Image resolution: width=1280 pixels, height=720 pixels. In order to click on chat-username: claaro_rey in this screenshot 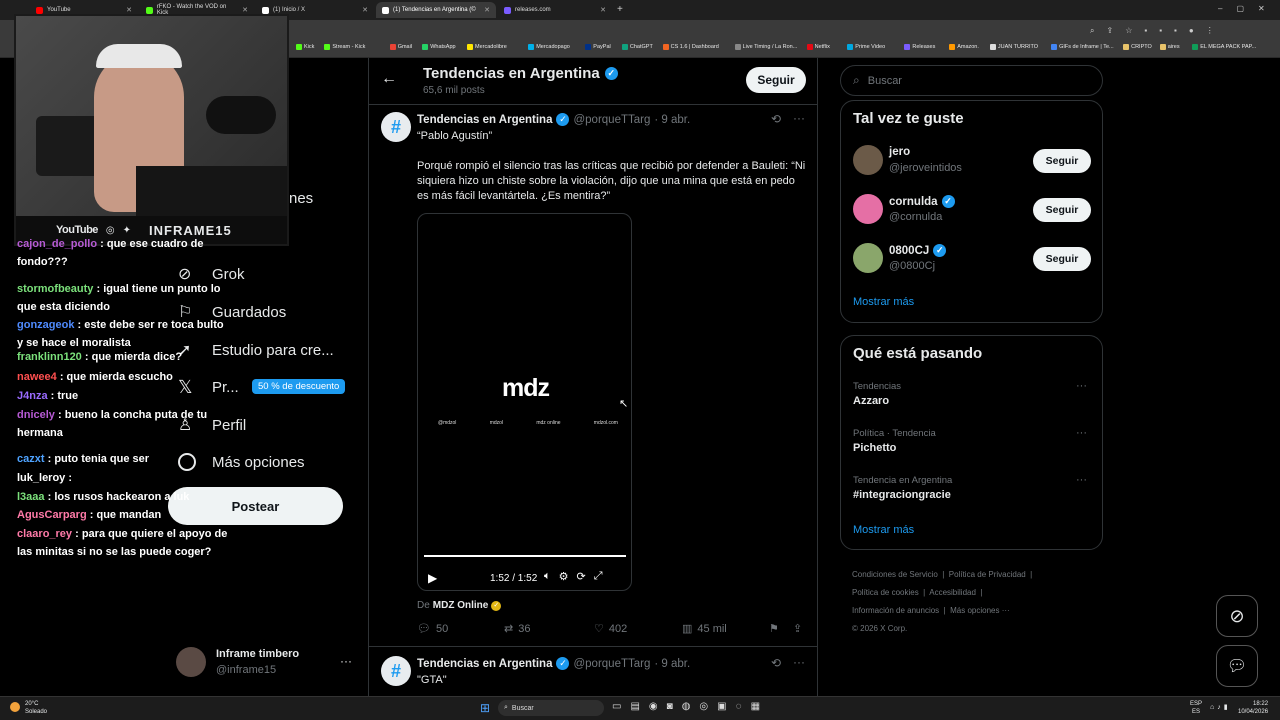, I will do `click(44, 534)`.